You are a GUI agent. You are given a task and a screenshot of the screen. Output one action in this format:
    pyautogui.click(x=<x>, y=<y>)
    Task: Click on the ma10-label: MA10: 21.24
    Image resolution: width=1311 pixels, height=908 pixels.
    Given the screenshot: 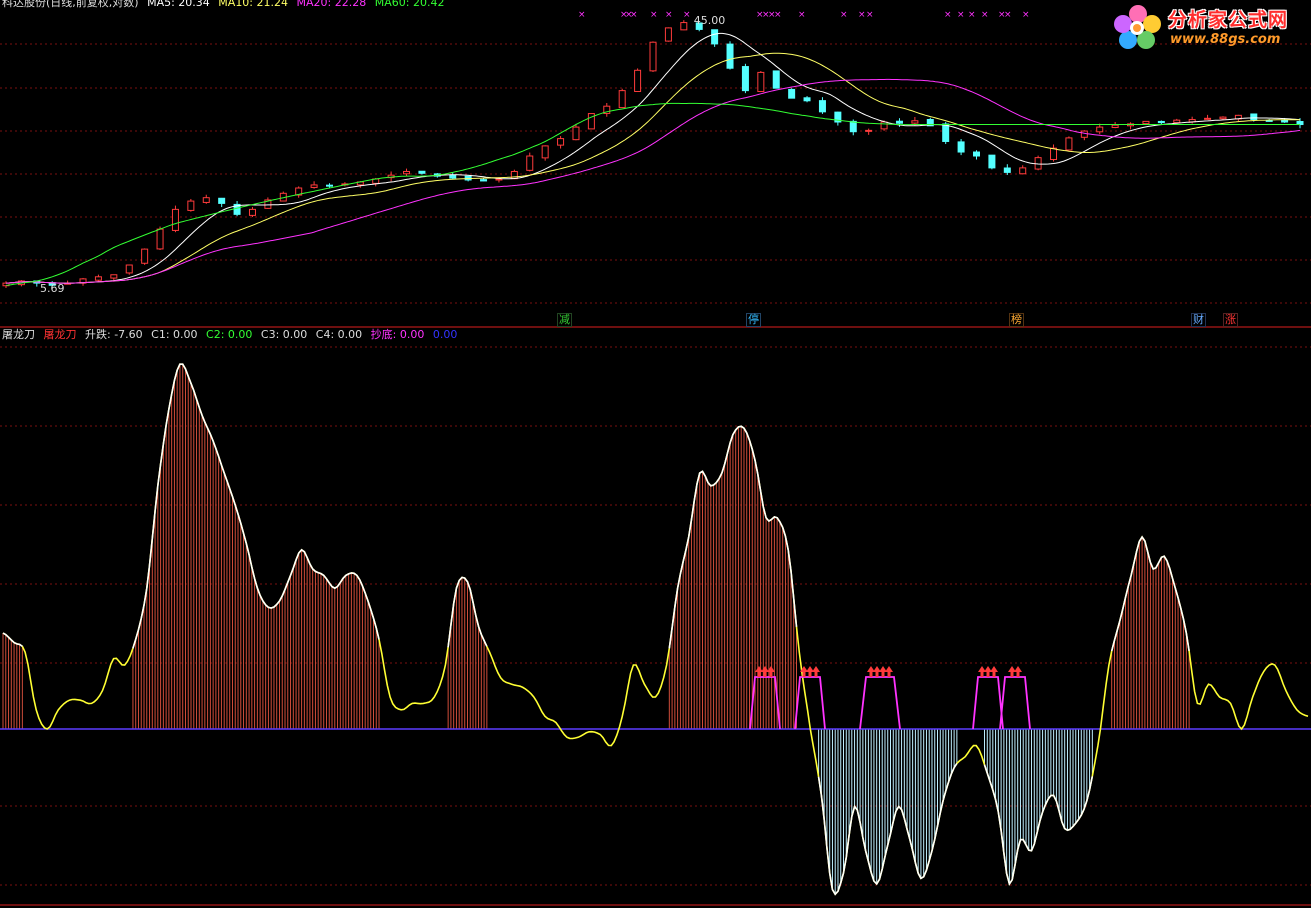 What is the action you would take?
    pyautogui.click(x=253, y=4)
    